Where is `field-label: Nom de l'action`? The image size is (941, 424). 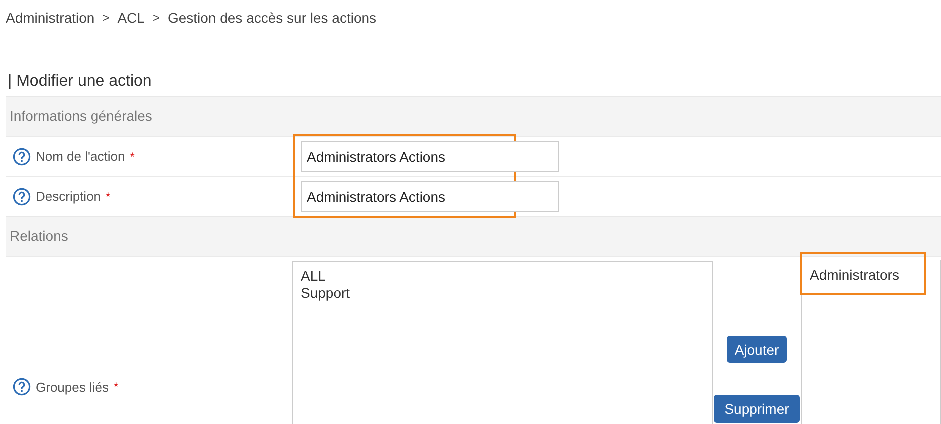
field-label: Nom de l'action is located at coordinates (81, 156).